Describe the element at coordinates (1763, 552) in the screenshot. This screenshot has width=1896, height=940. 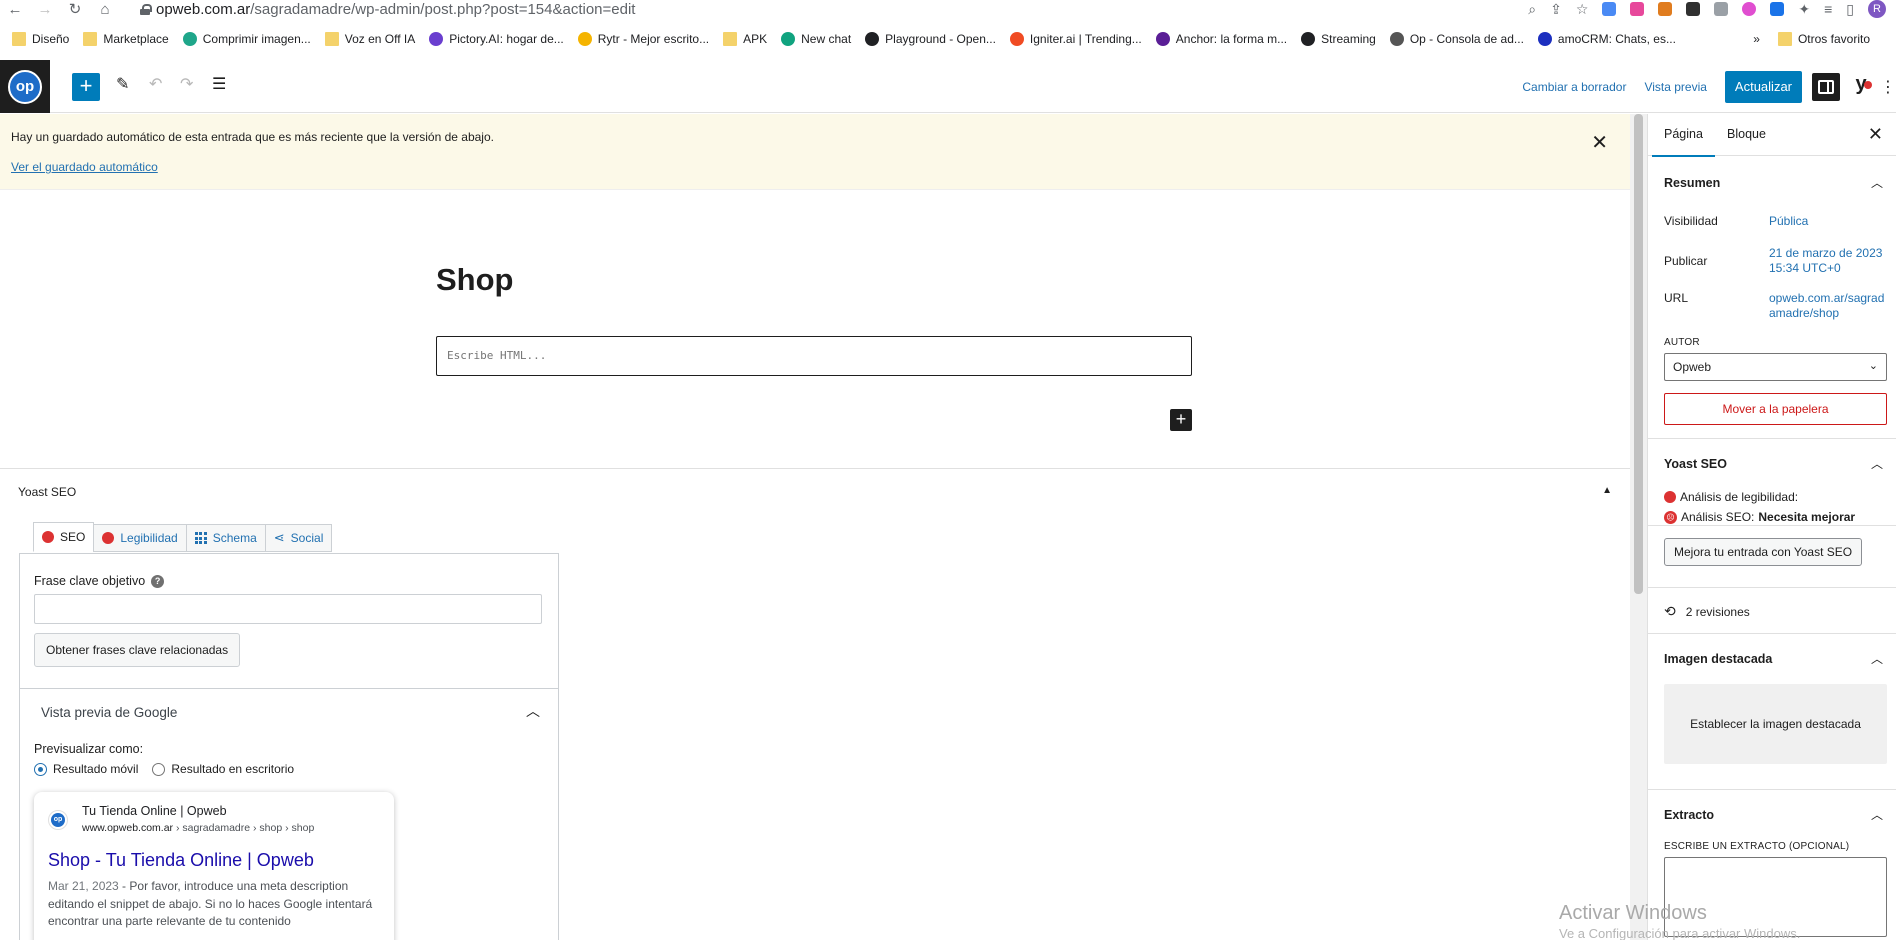
I see `improve-with-yoast-button: Mejora tu entrada con Yoast SEO` at that location.